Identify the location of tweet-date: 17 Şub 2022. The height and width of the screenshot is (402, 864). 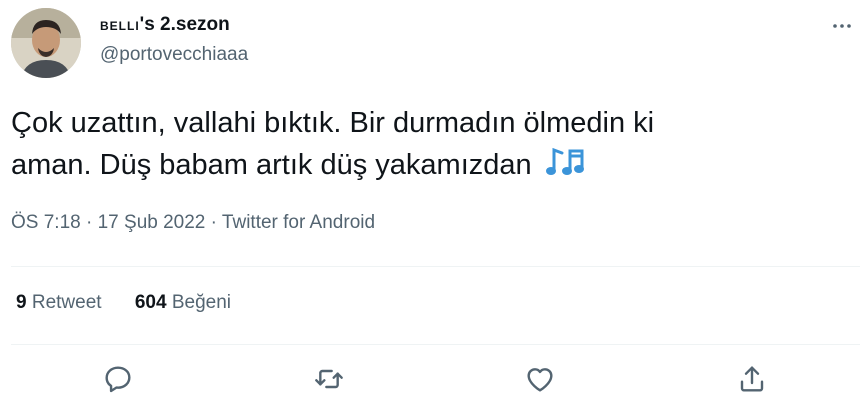
(152, 222).